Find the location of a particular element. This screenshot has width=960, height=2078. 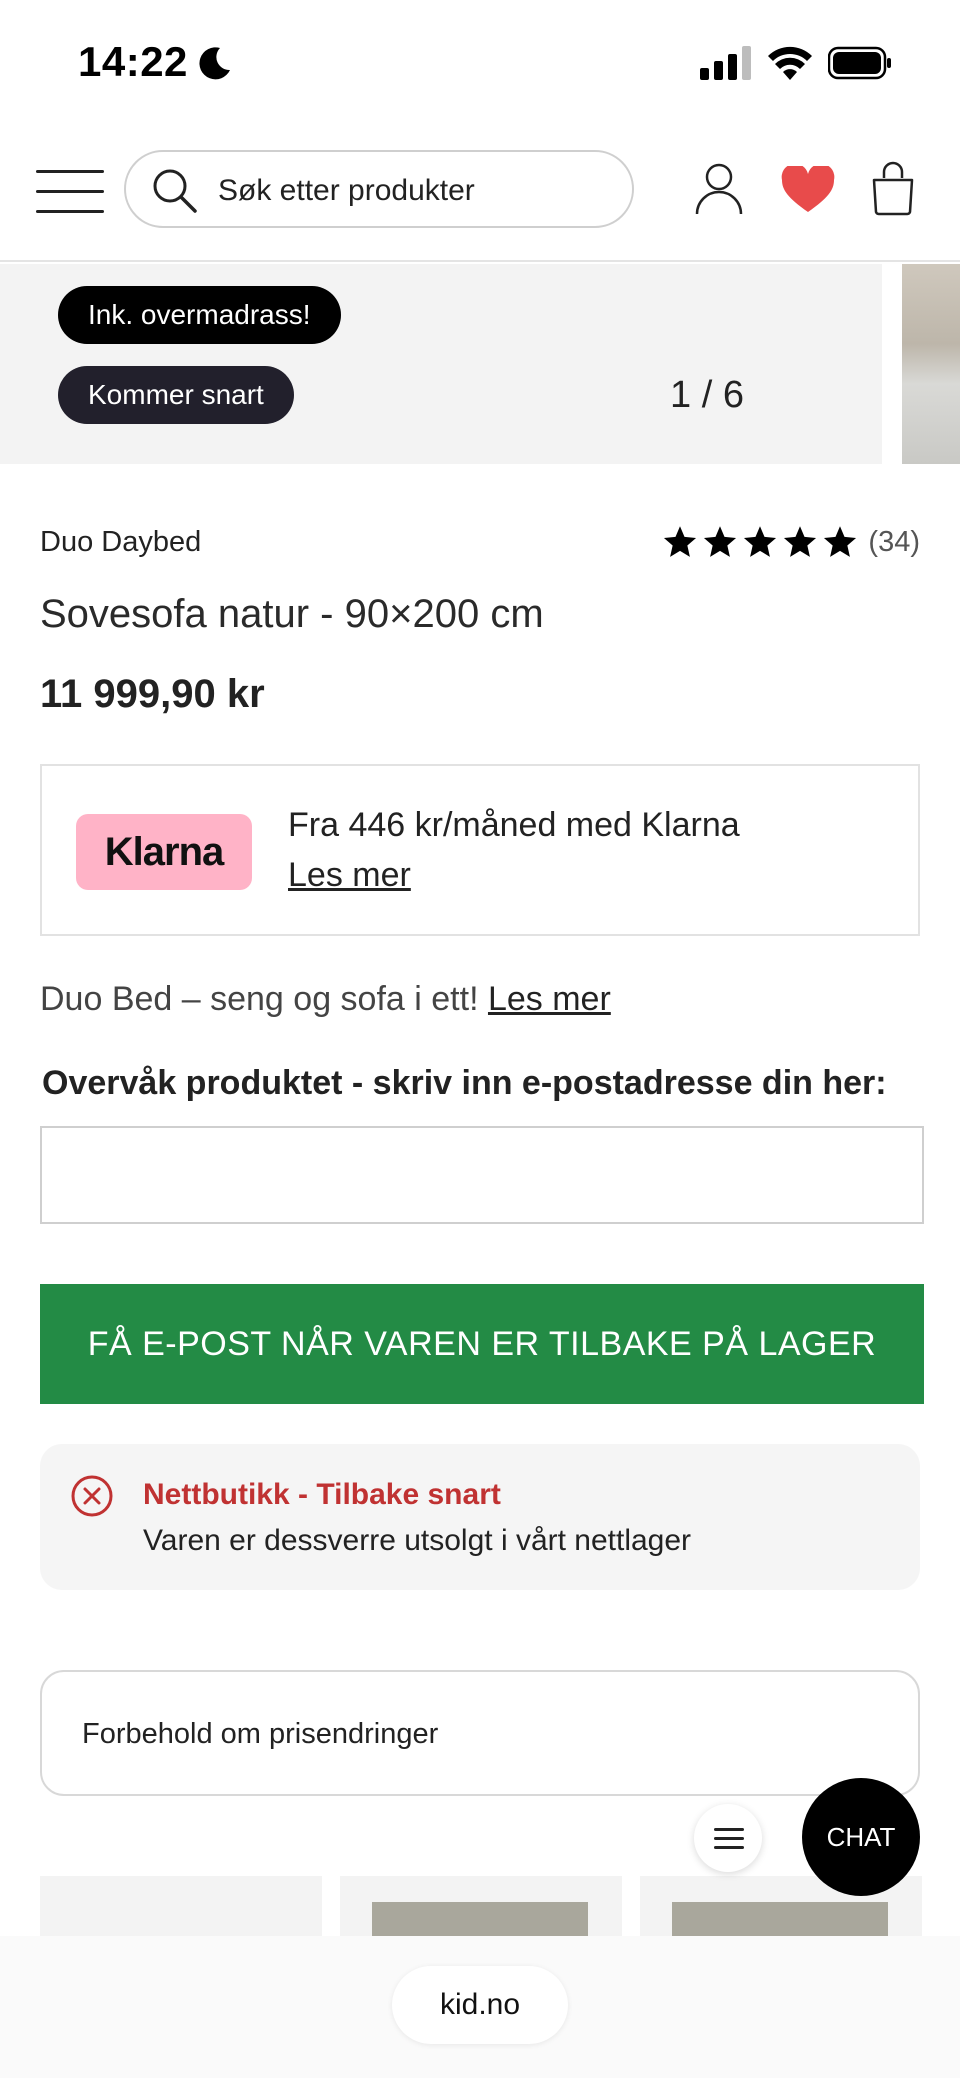

klarna-logo: Klarna is located at coordinates (164, 852).